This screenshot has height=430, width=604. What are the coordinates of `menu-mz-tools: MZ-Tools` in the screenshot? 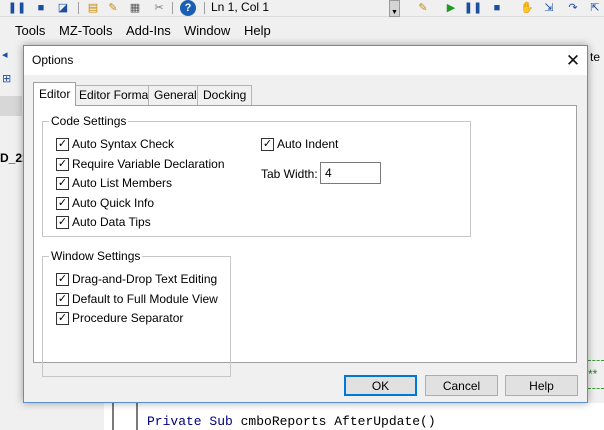 It's located at (85, 31).